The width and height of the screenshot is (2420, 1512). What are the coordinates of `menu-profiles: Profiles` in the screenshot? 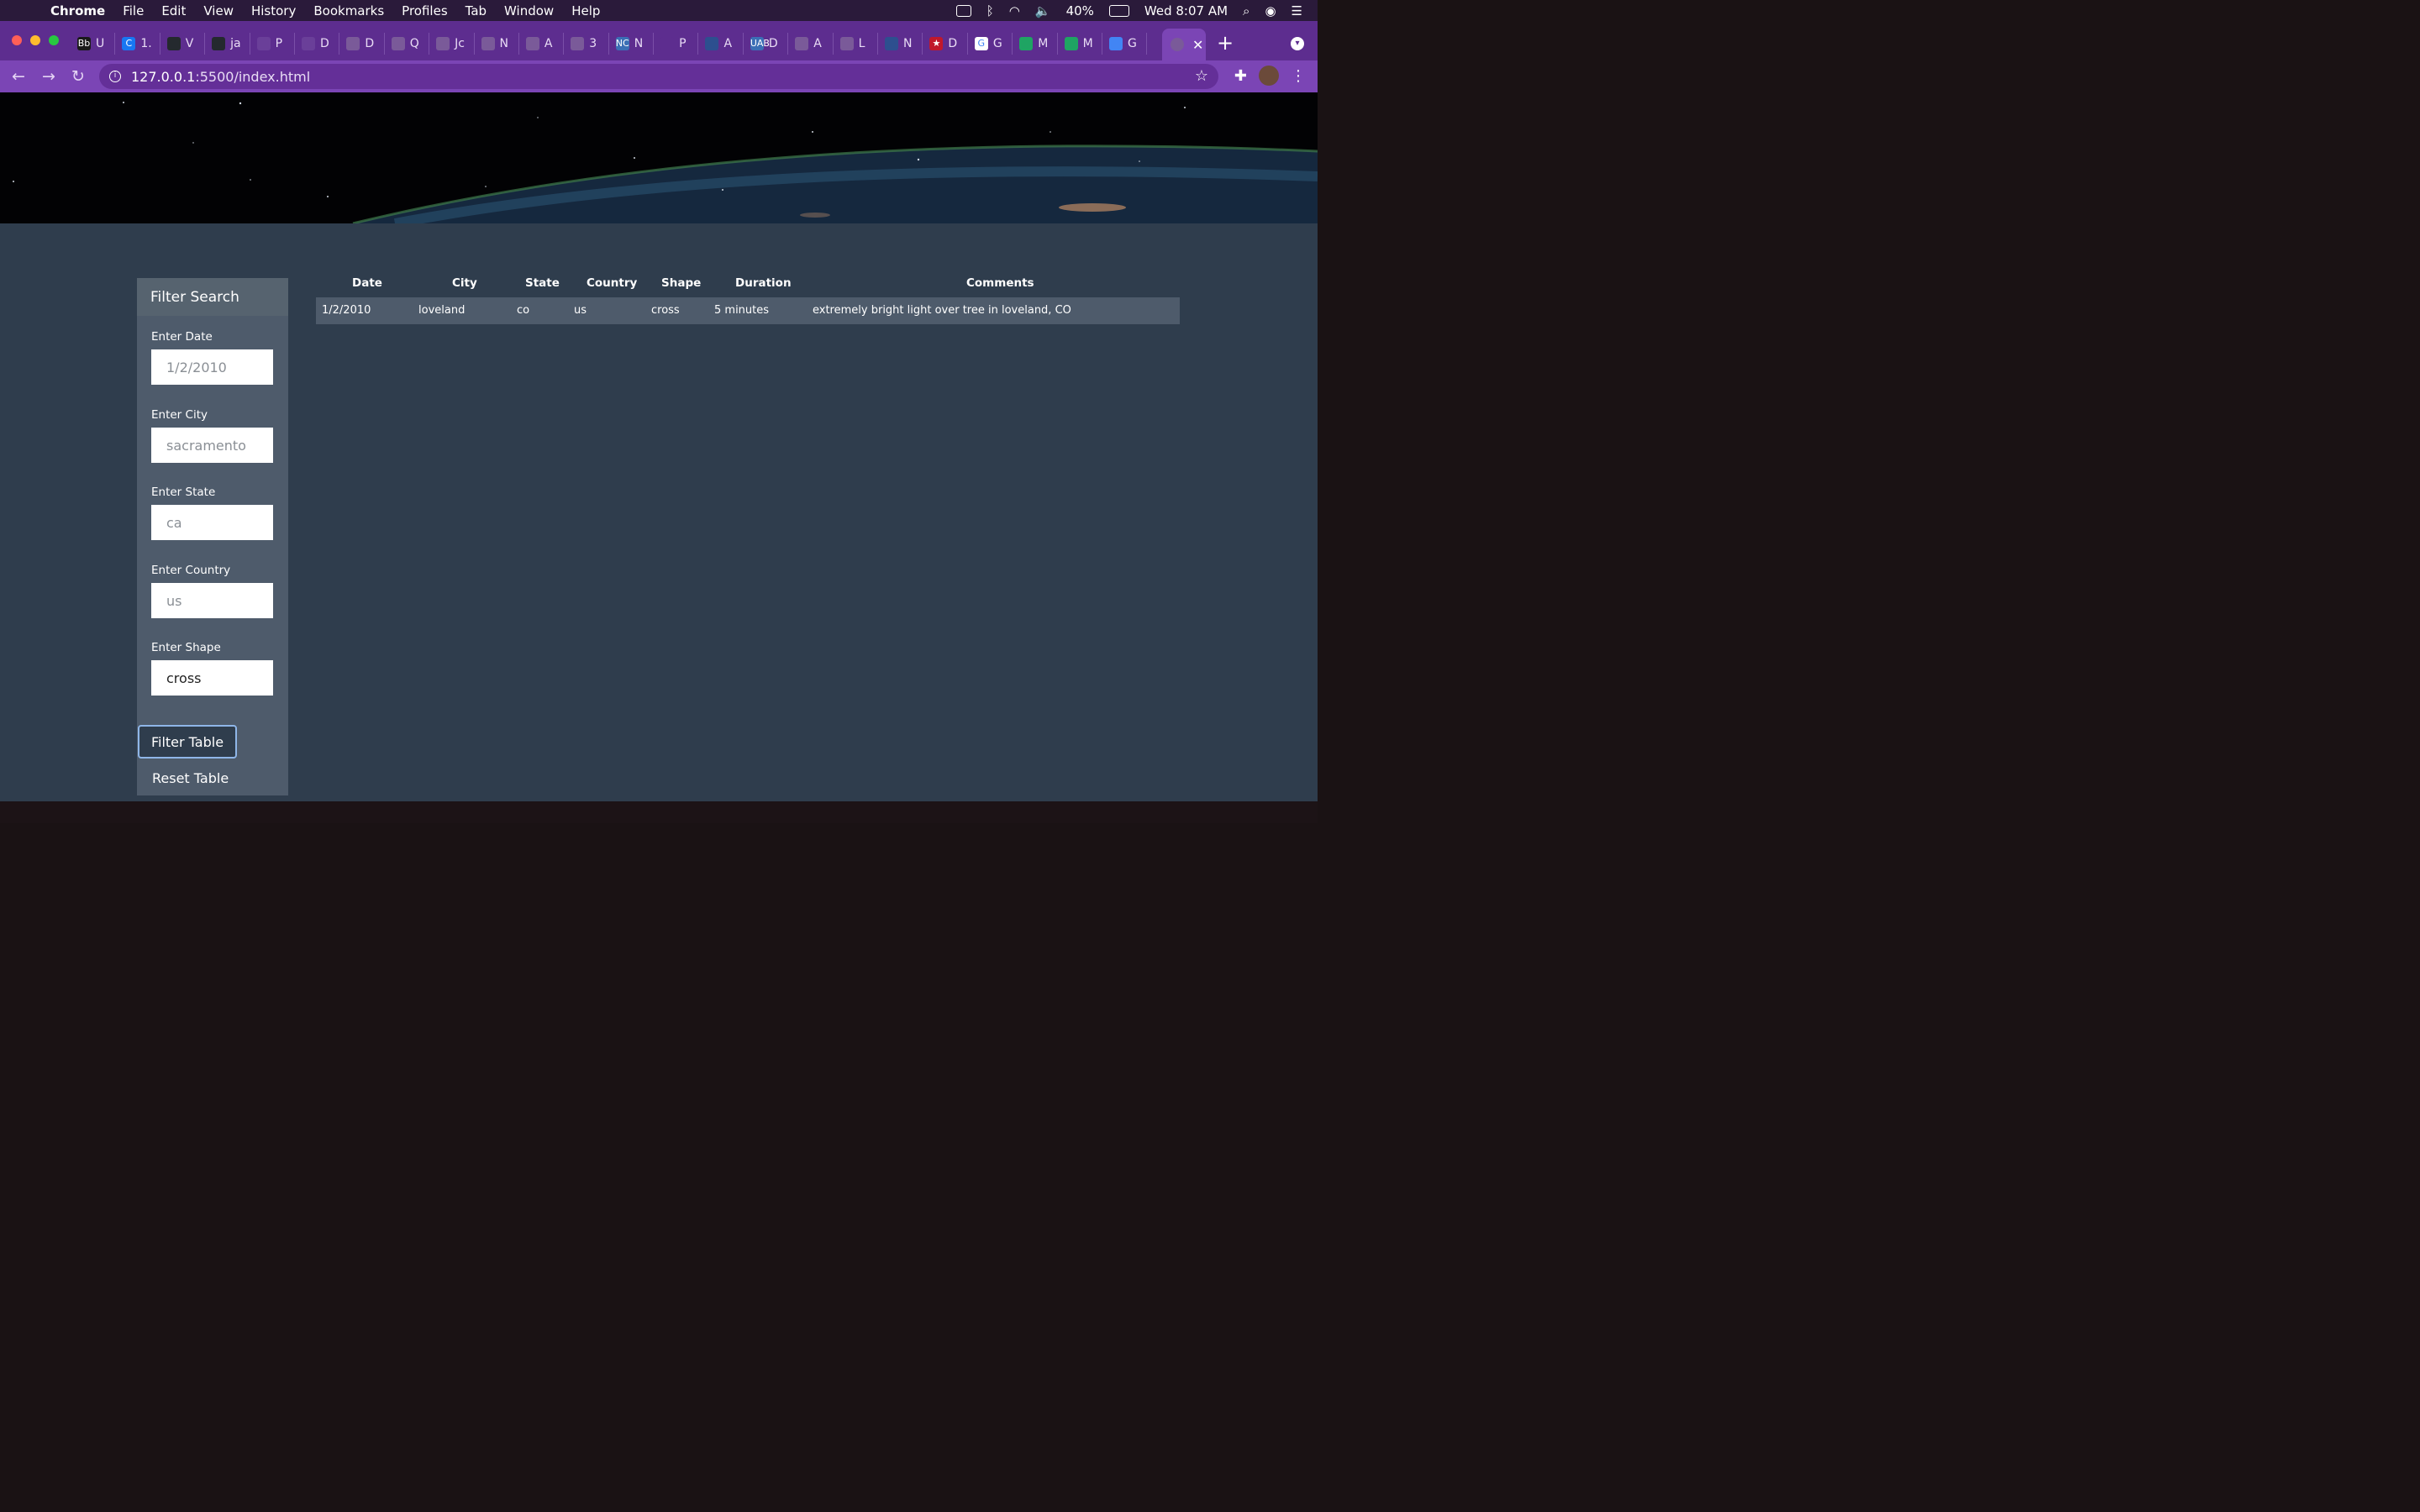 It's located at (424, 10).